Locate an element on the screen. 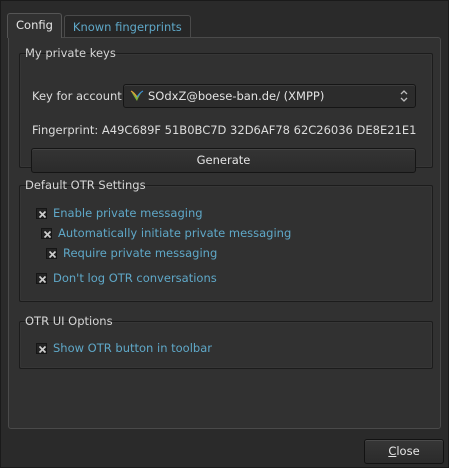 This screenshot has height=468, width=449. enable-private-messaging-option: Enable private messaging is located at coordinates (119, 213).